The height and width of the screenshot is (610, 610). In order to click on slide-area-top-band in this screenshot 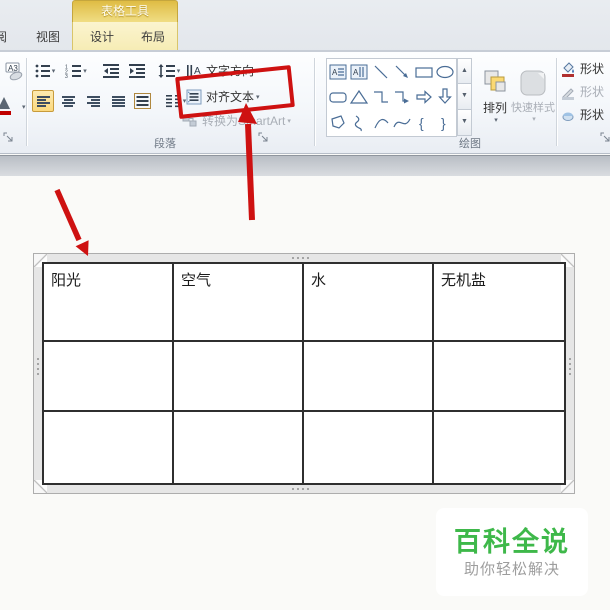, I will do `click(305, 165)`.